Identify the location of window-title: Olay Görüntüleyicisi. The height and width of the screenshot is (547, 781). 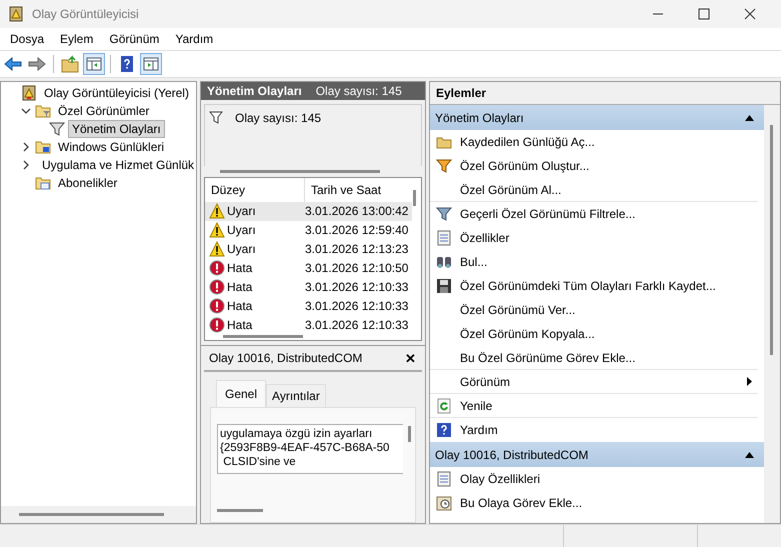
(86, 14).